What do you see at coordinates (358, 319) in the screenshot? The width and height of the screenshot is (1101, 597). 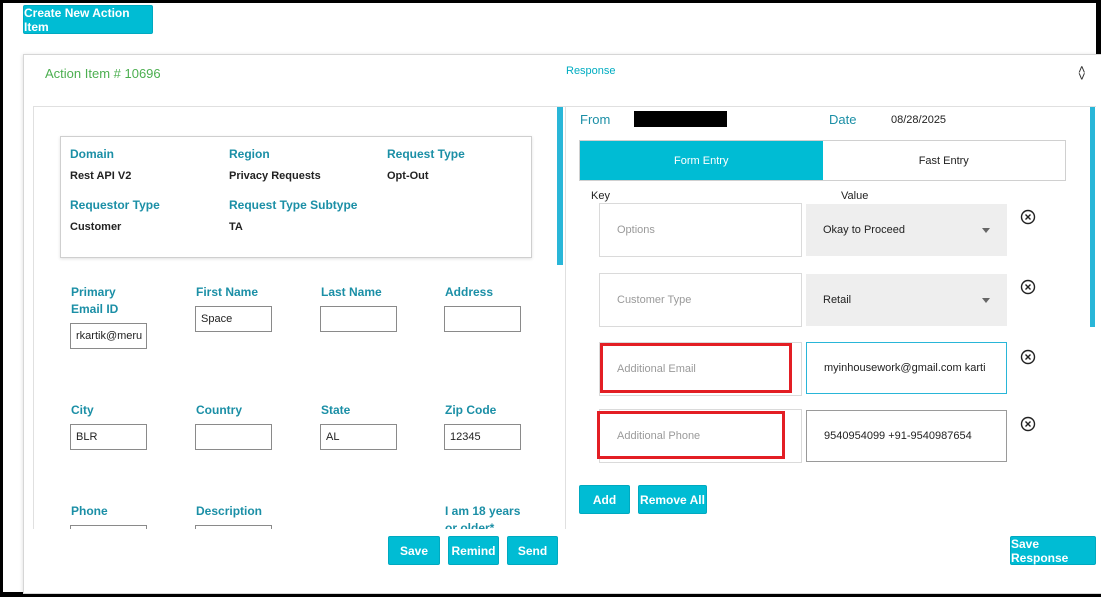 I see `last-name-field` at bounding box center [358, 319].